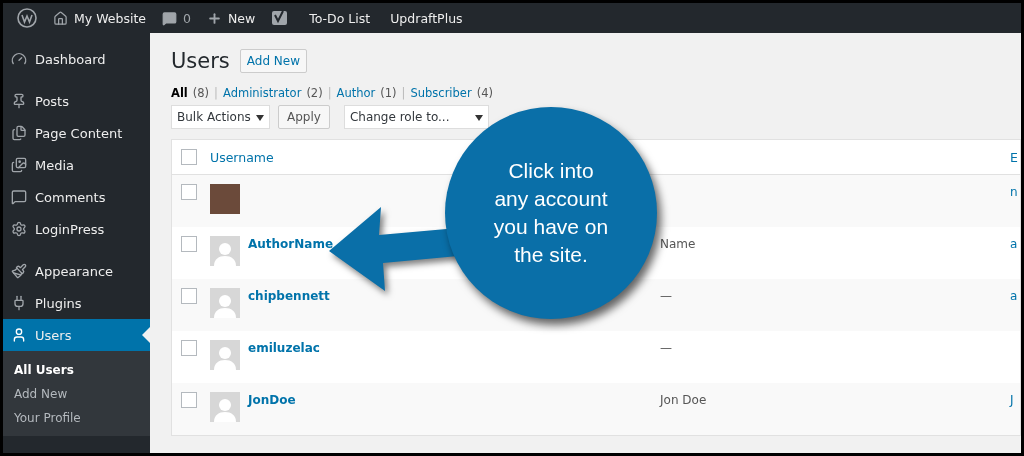 The width and height of the screenshot is (1024, 456). Describe the element at coordinates (284, 347) in the screenshot. I see `username-link: emiluzelac` at that location.